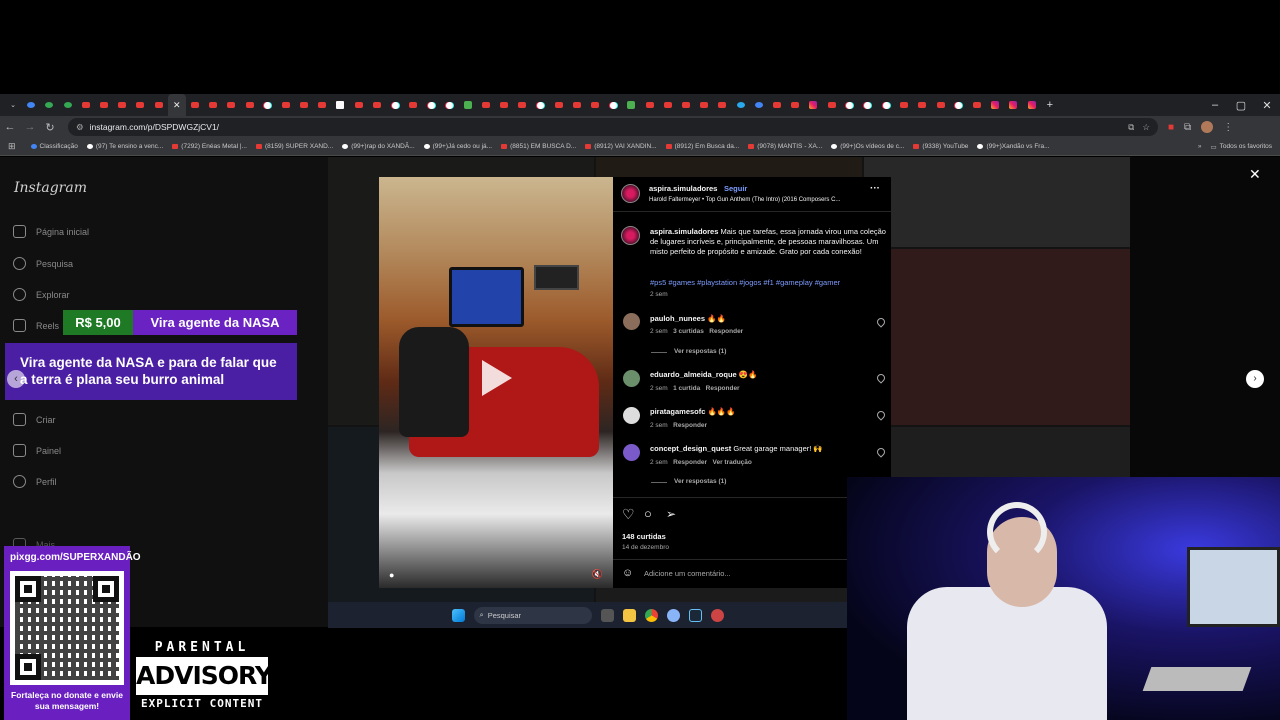 Image resolution: width=1280 pixels, height=720 pixels. I want to click on tab-search-button: ⌄, so click(13, 105).